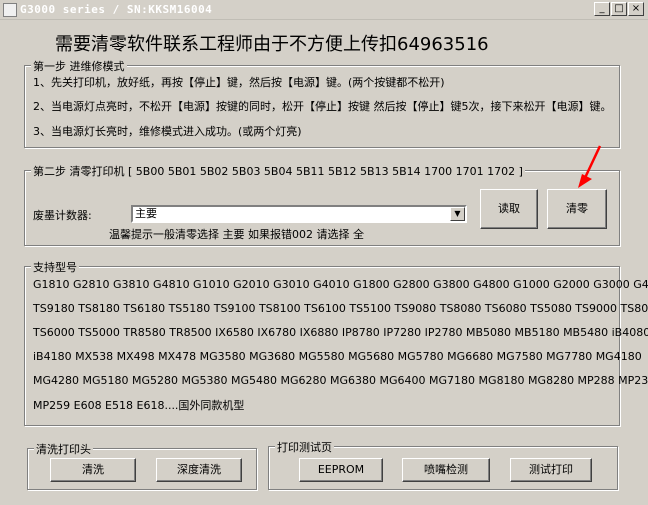 The image size is (648, 505). I want to click on counter-hint: 温馨提示一般清零选择 主要 如果报错002 请选择 全, so click(236, 234).